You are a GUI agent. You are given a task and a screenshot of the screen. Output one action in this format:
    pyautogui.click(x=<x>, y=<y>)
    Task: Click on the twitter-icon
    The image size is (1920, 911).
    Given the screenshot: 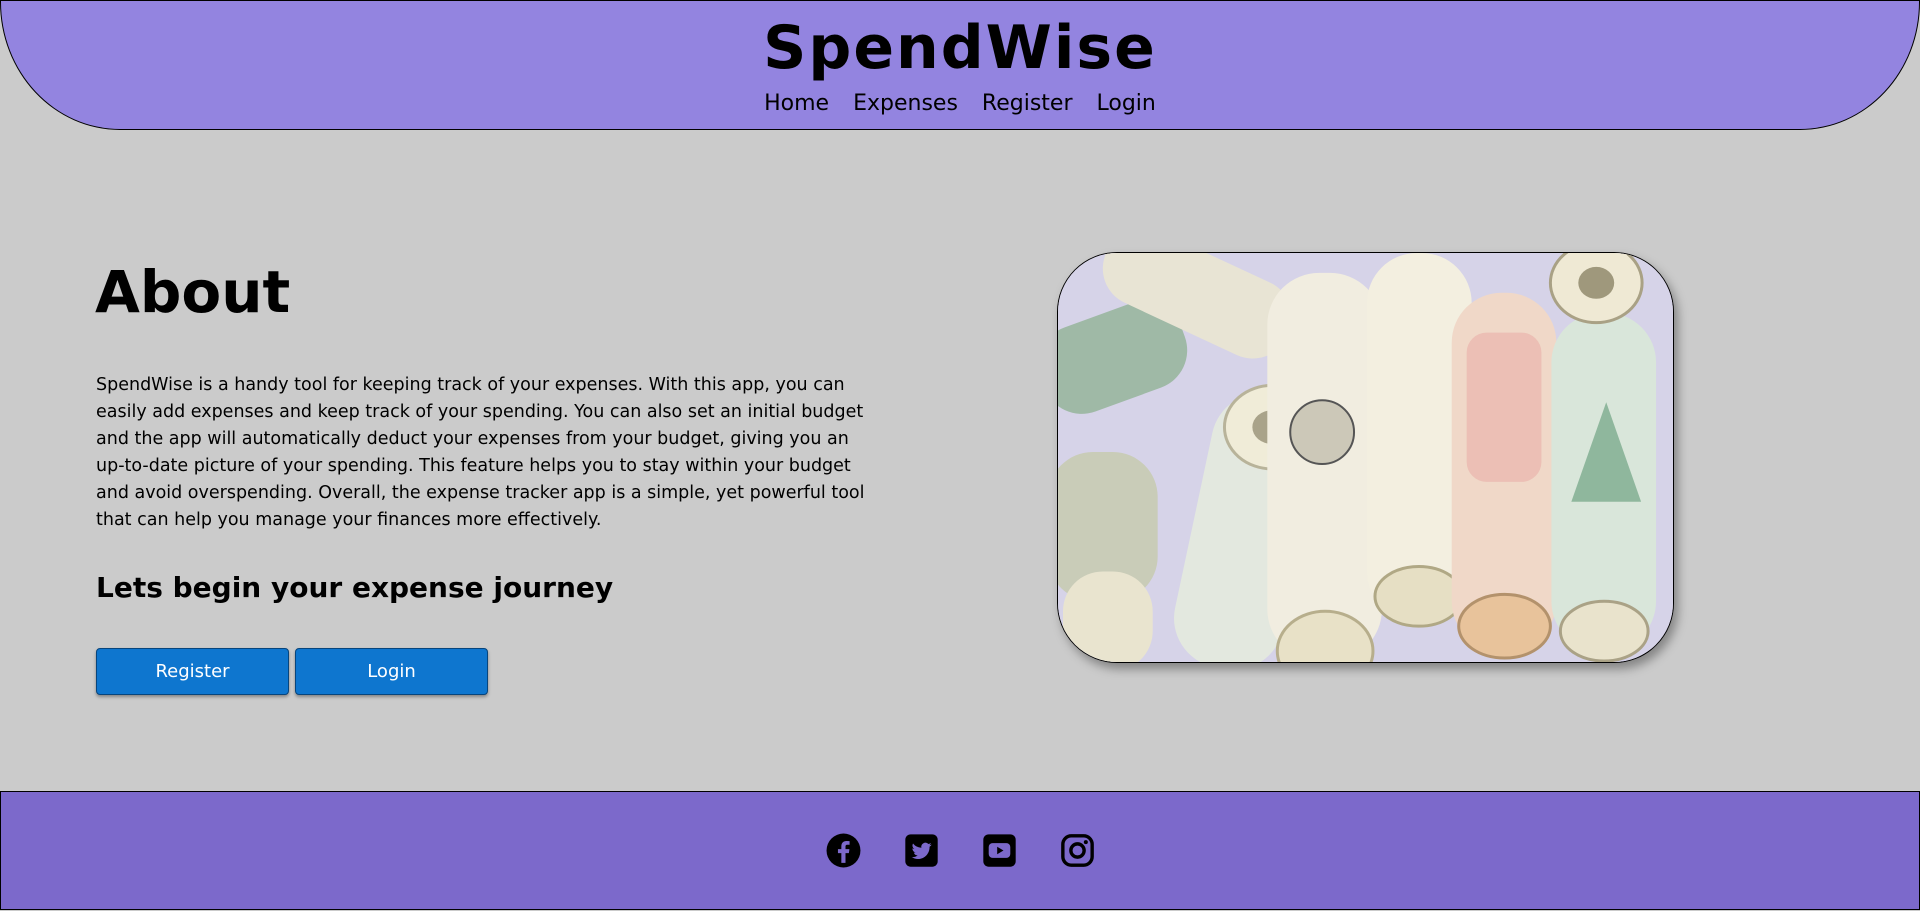 What is the action you would take?
    pyautogui.click(x=921, y=850)
    